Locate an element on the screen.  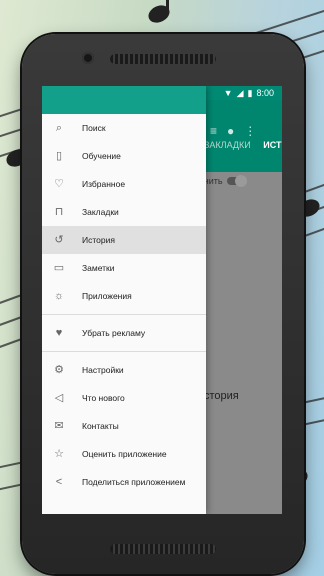
star-icon: ☆ is located at coordinates (59, 453).